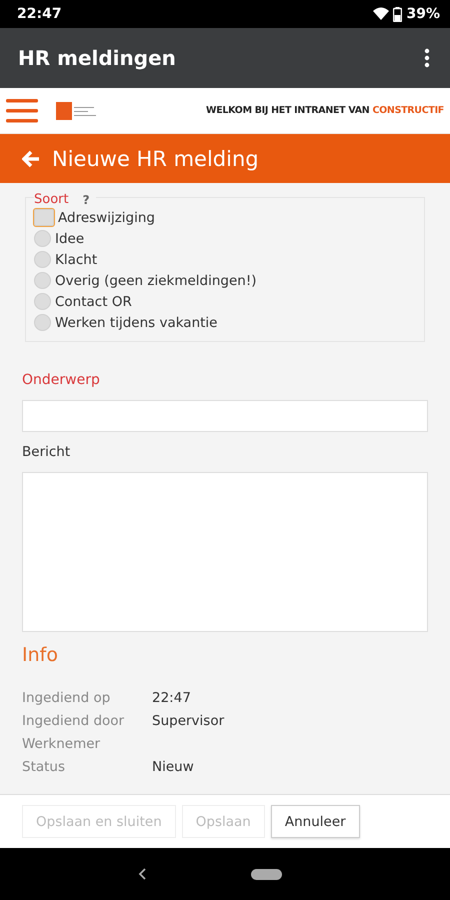  I want to click on radio-label: Overig (geen ziekmeldingen!), so click(156, 280).